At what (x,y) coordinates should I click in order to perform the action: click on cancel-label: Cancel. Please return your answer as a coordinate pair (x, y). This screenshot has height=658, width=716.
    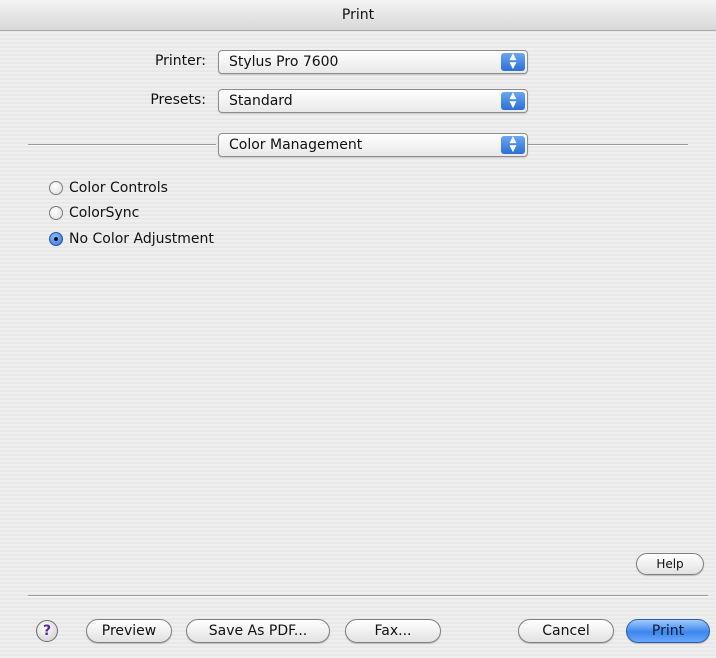
    Looking at the image, I should click on (566, 631).